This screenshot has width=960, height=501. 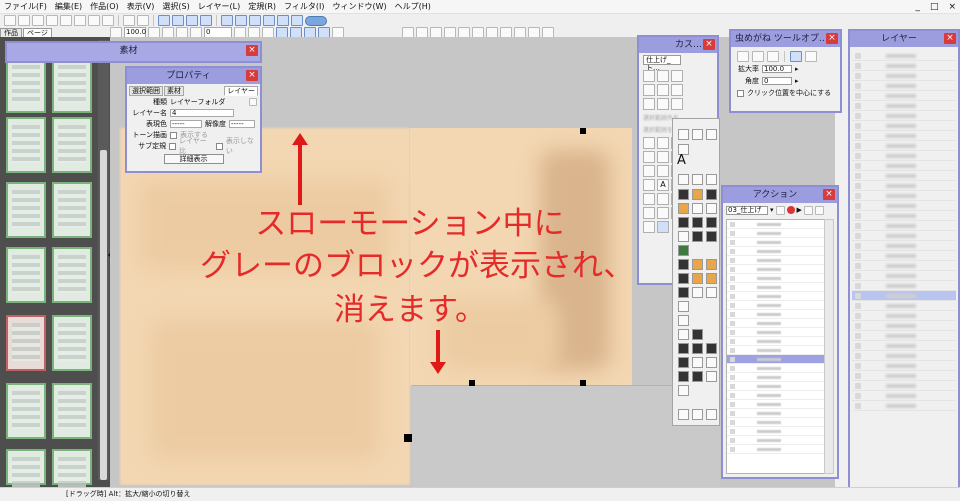 What do you see at coordinates (697, 376) in the screenshot?
I see `burst-2-icon` at bounding box center [697, 376].